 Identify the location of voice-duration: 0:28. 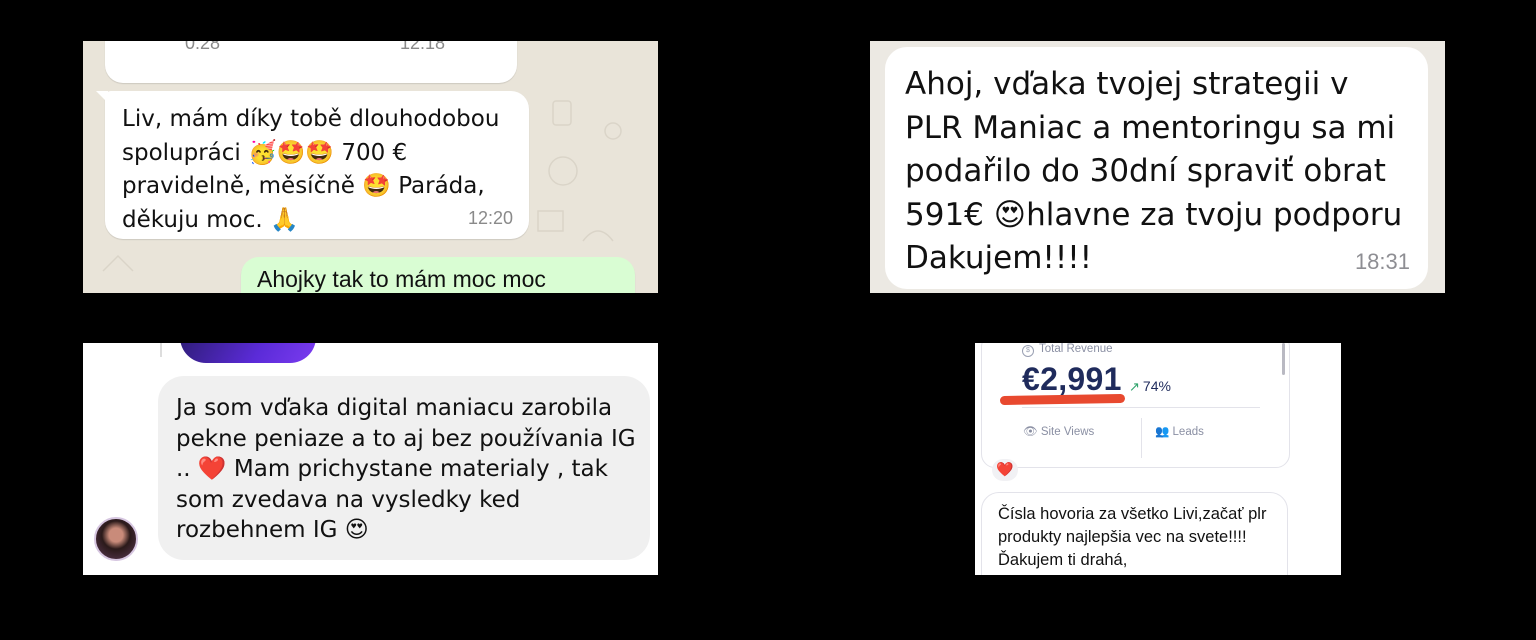
(203, 47).